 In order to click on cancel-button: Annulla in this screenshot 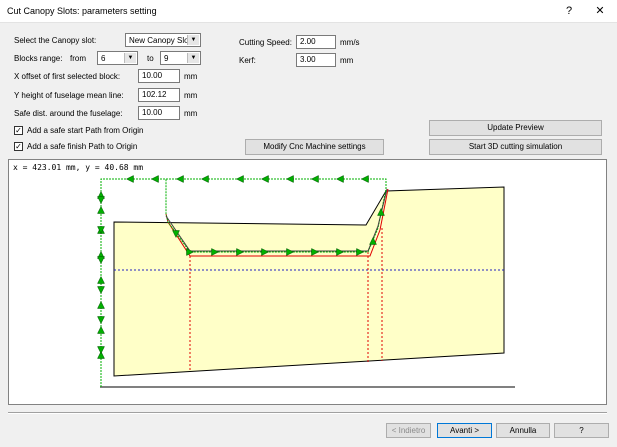, I will do `click(523, 430)`.